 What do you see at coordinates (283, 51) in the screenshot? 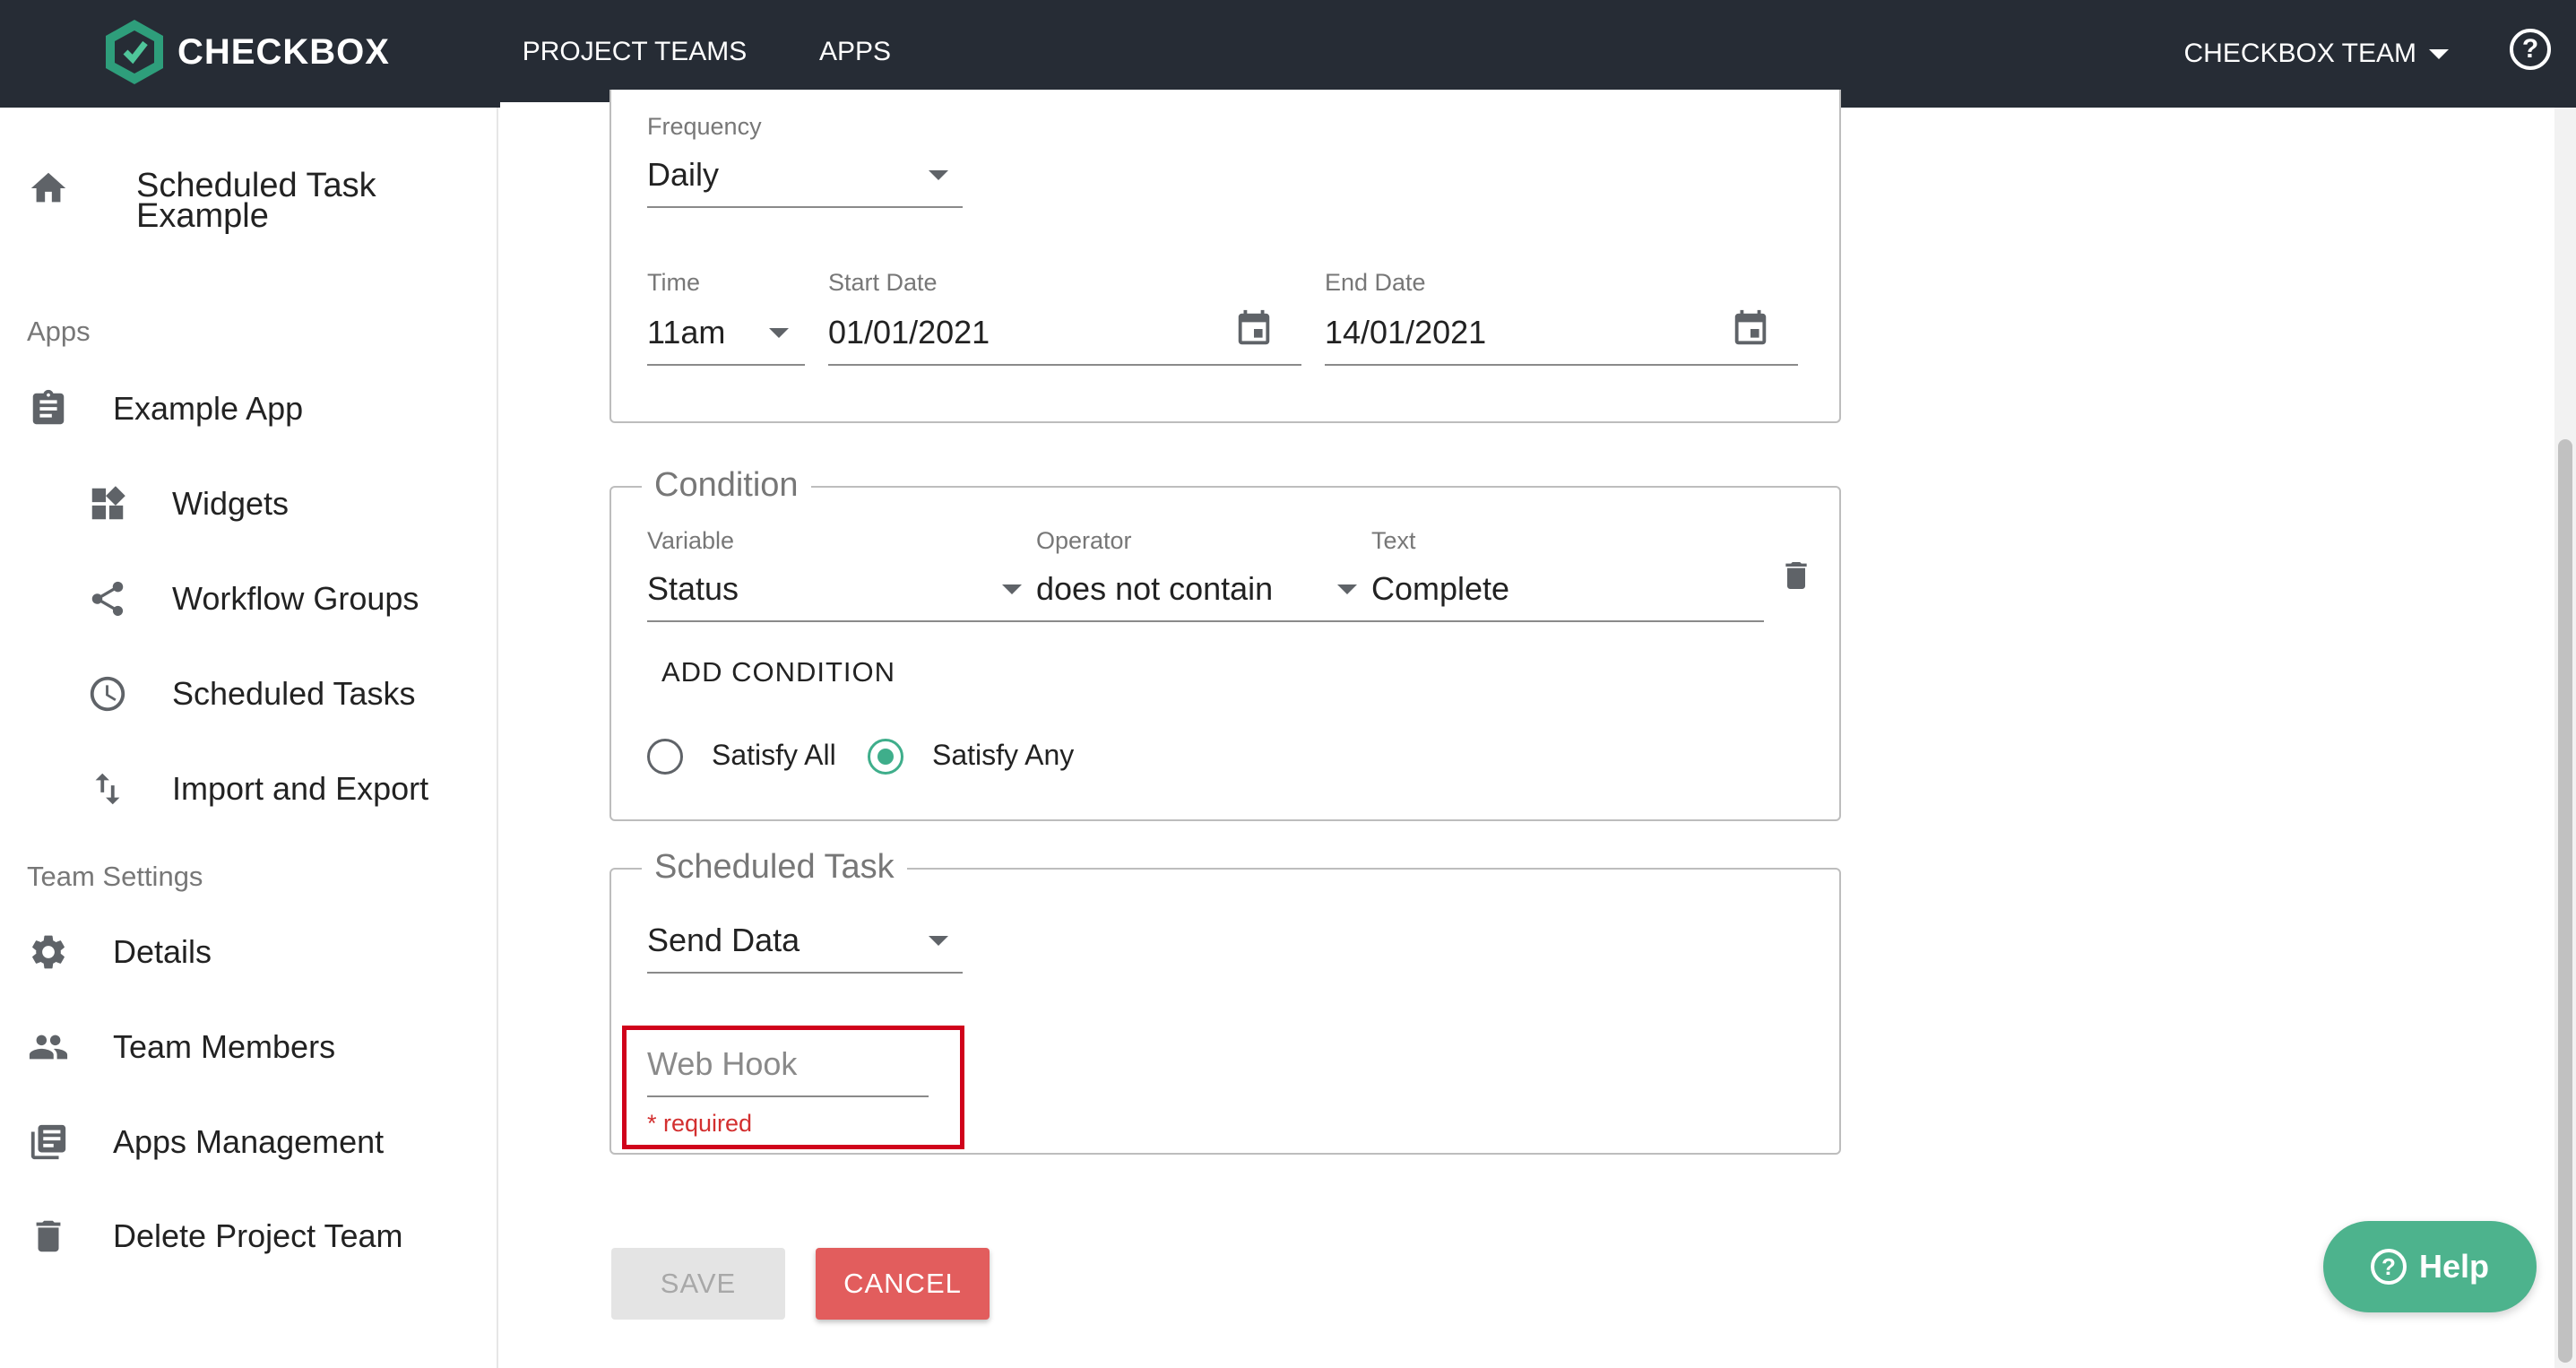
I see `brand-name: CHECKBOX` at bounding box center [283, 51].